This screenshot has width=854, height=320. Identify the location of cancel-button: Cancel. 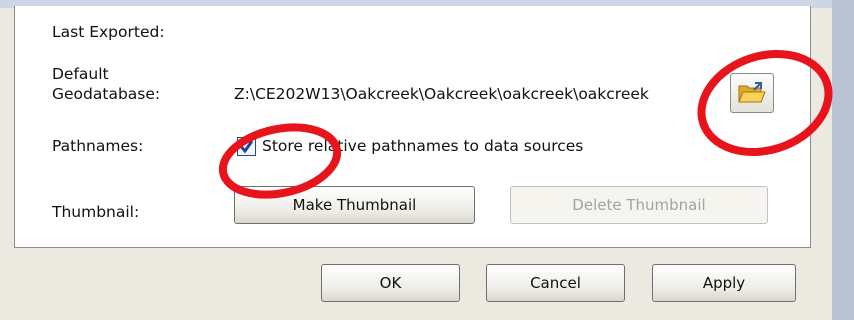
(555, 283).